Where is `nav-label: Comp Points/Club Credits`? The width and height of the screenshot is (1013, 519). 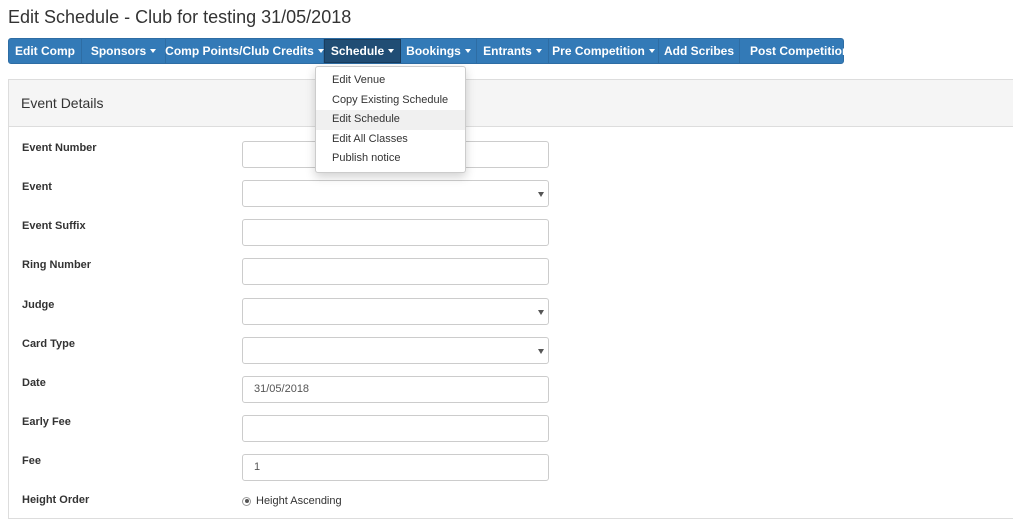 nav-label: Comp Points/Club Credits is located at coordinates (239, 51).